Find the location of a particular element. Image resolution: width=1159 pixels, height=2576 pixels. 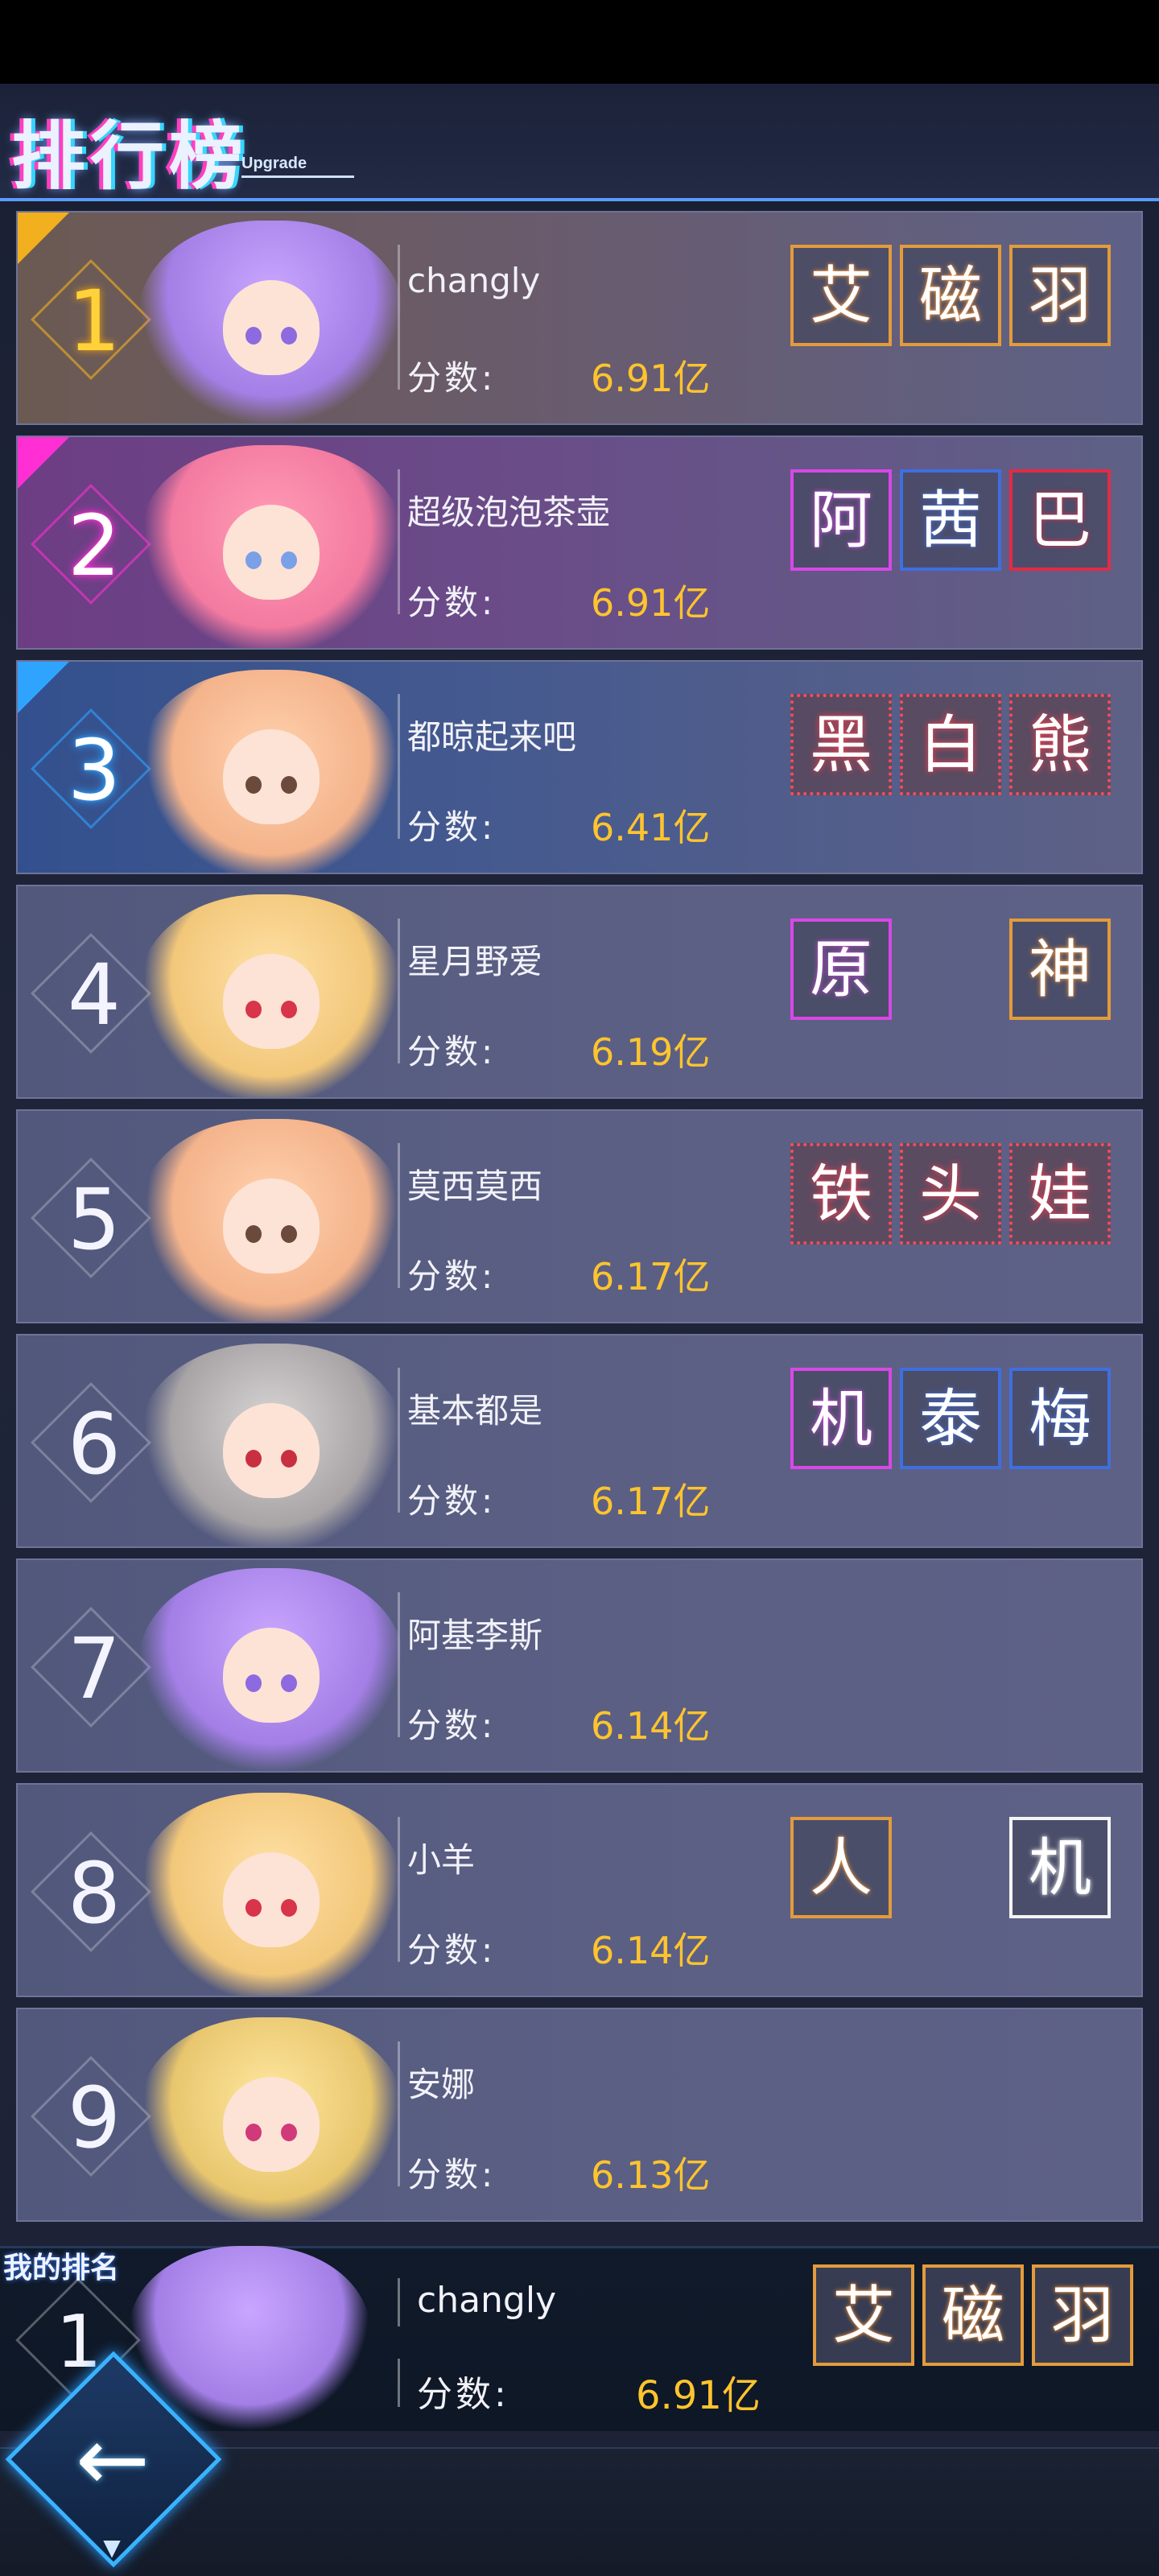

my-score-label: 分数: is located at coordinates (463, 2394).